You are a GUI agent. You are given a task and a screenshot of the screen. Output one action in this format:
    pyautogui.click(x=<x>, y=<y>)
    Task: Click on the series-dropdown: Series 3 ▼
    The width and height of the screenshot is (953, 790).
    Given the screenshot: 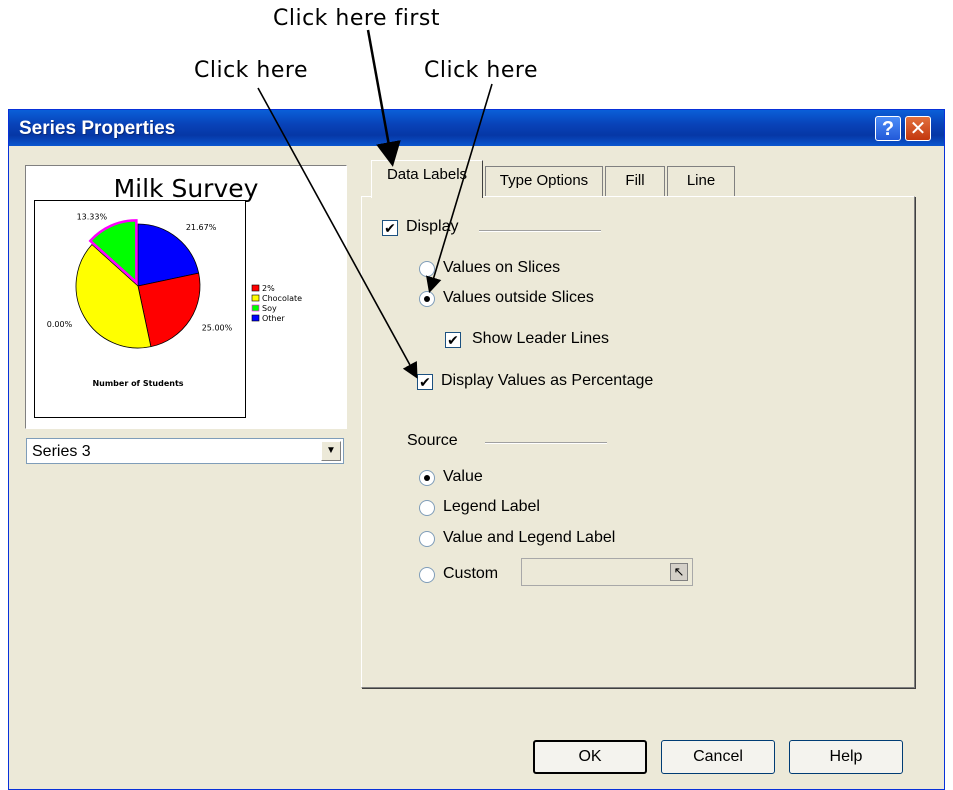 What is the action you would take?
    pyautogui.click(x=185, y=451)
    